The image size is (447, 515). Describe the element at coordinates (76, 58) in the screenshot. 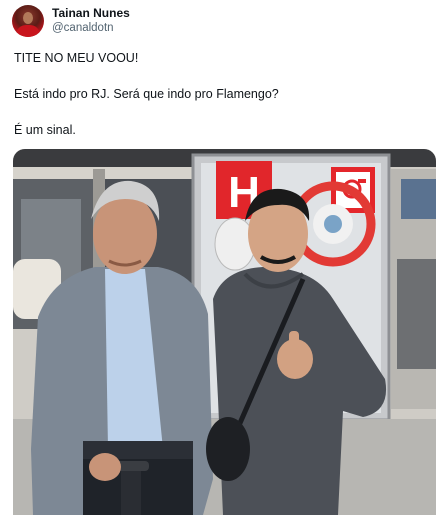

I see `tweet-text-line: TITE NO MEU VOOU!` at that location.